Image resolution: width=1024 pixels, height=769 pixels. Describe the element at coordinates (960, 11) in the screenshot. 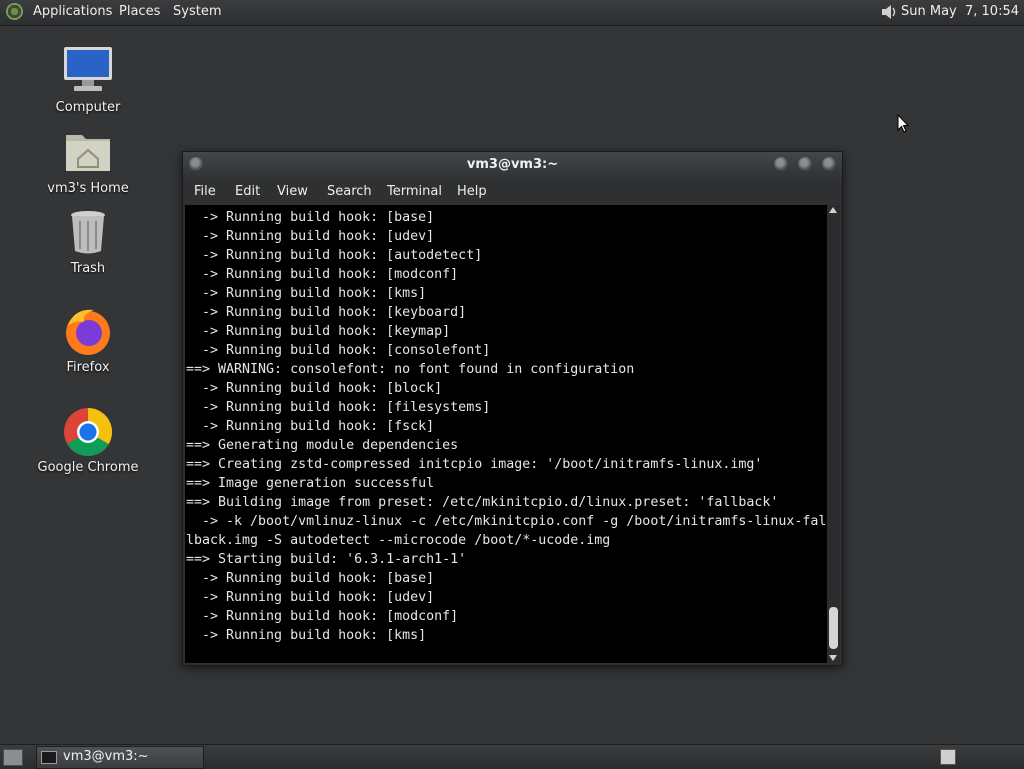

I see `clock: Sun May 7, 10:54` at that location.